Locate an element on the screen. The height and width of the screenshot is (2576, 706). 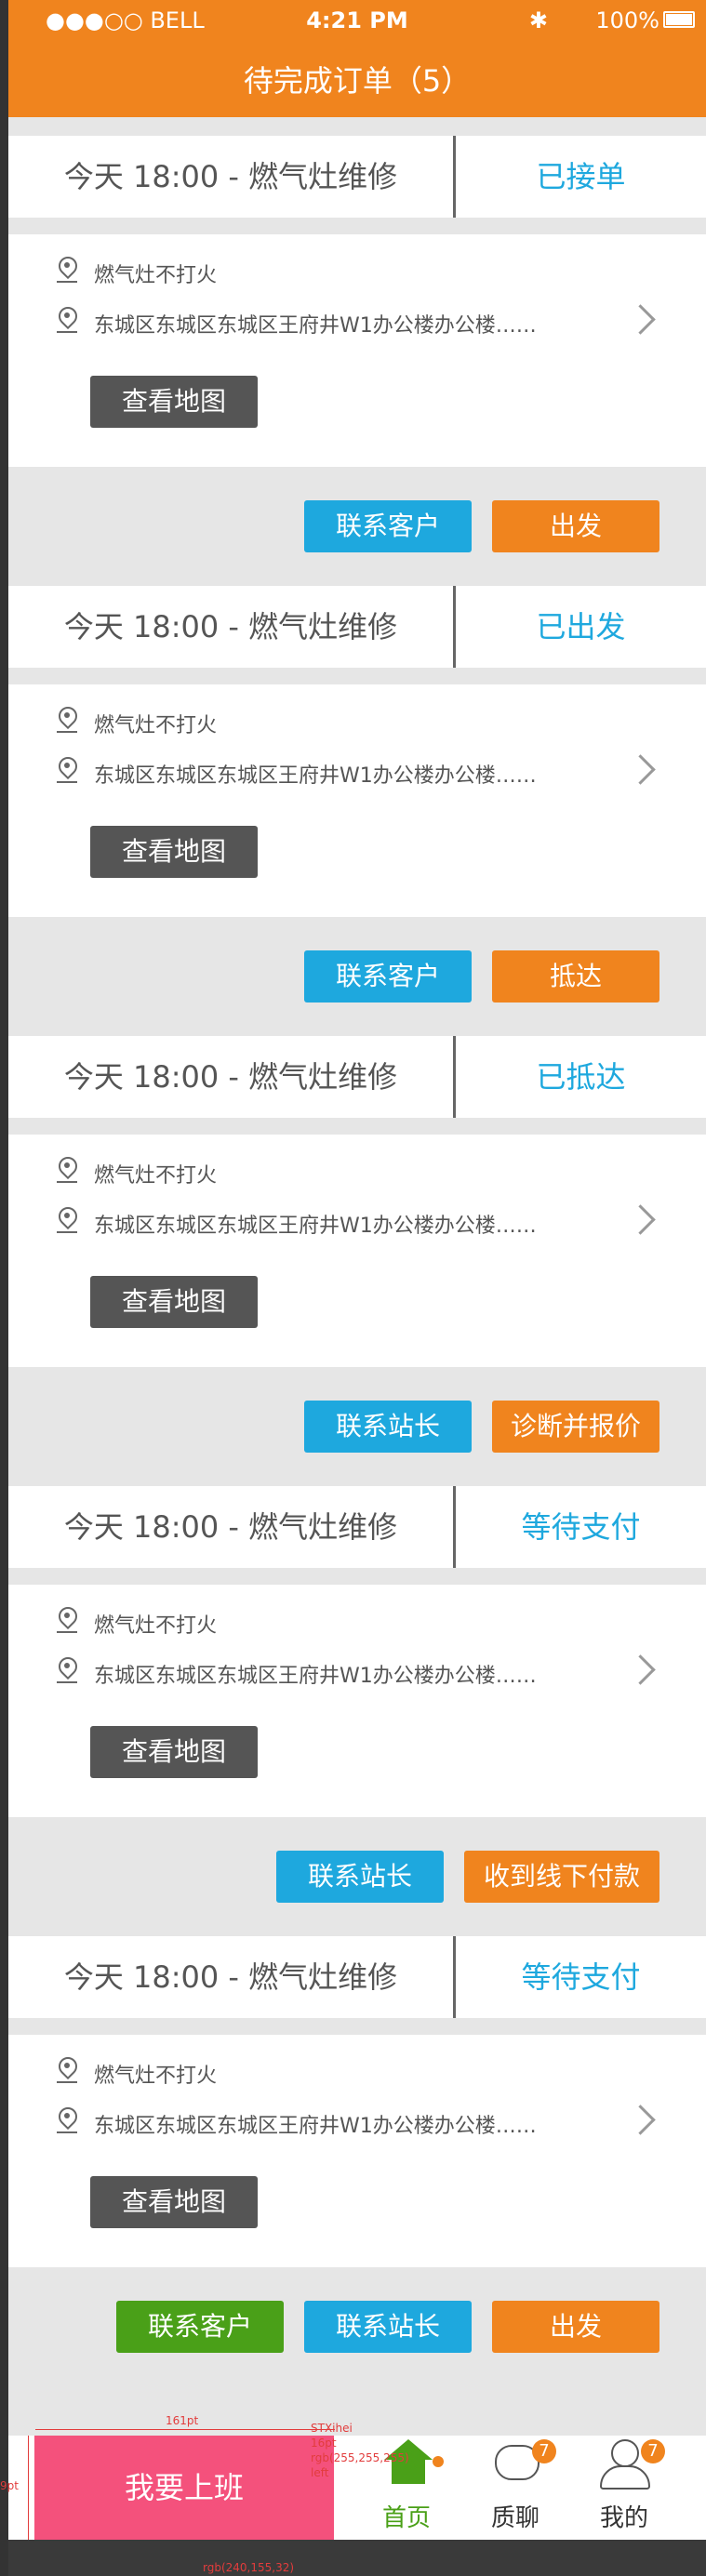
go-to-work-button: 我要上班 is located at coordinates (184, 2488).